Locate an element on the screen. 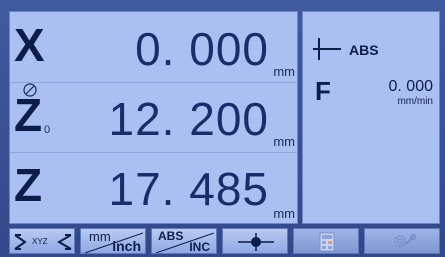 The width and height of the screenshot is (445, 257). axis-value-z: 17. 485 is located at coordinates (188, 189).